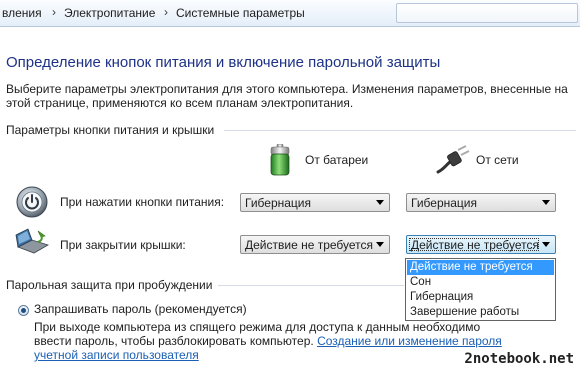  What do you see at coordinates (109, 285) in the screenshot?
I see `password-section-label: Парольная защита при пробуждении` at bounding box center [109, 285].